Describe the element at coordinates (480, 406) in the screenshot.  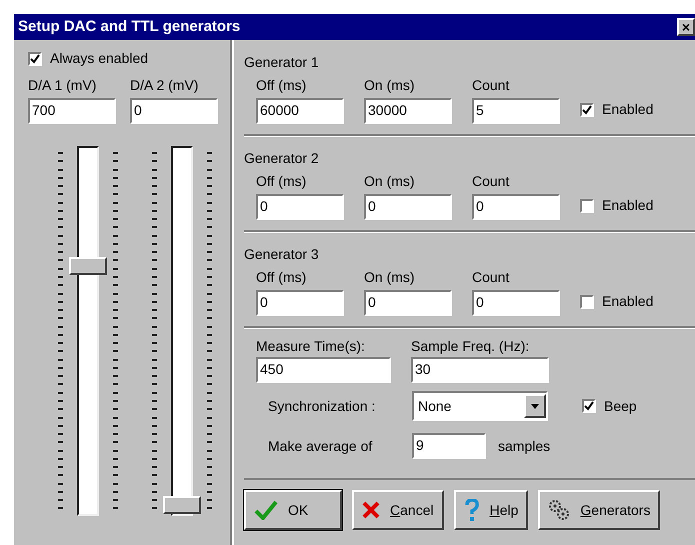
I see `dropdown: None` at that location.